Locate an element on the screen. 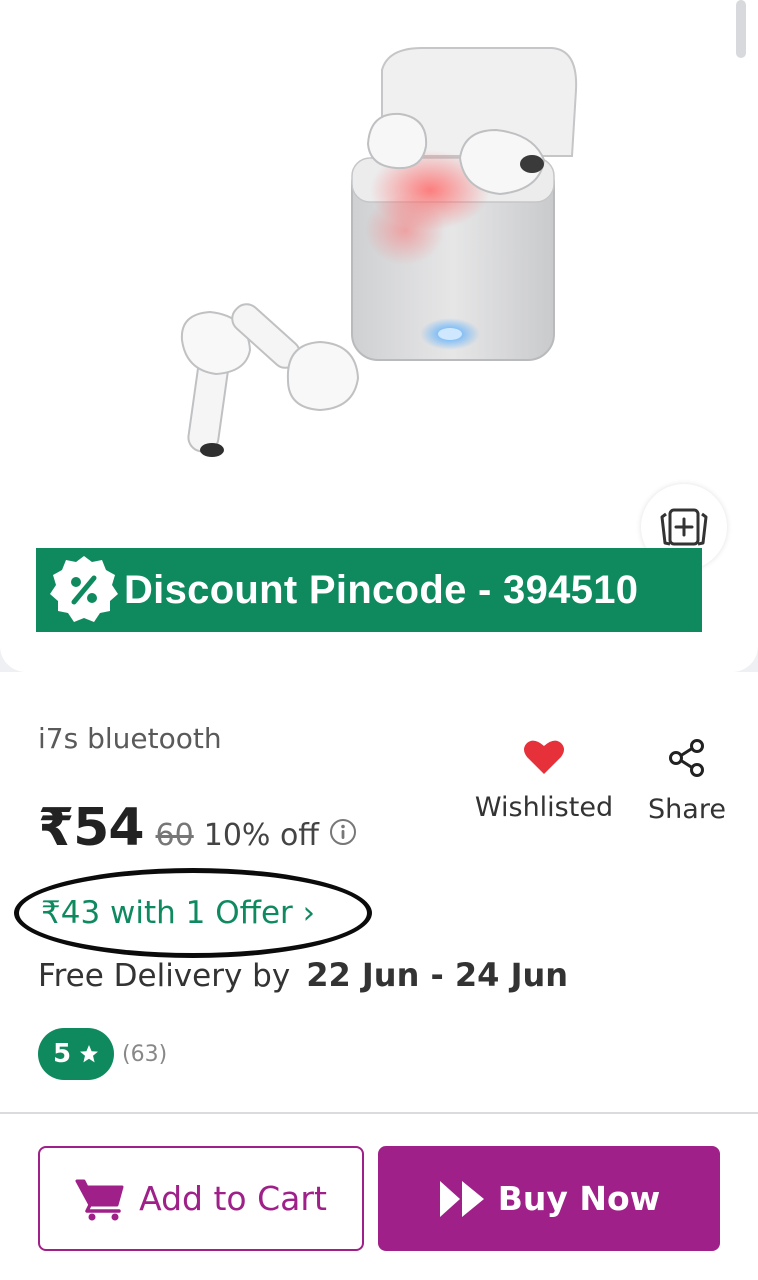 Image resolution: width=758 pixels, height=1280 pixels. percent-badge-icon is located at coordinates (84, 589).